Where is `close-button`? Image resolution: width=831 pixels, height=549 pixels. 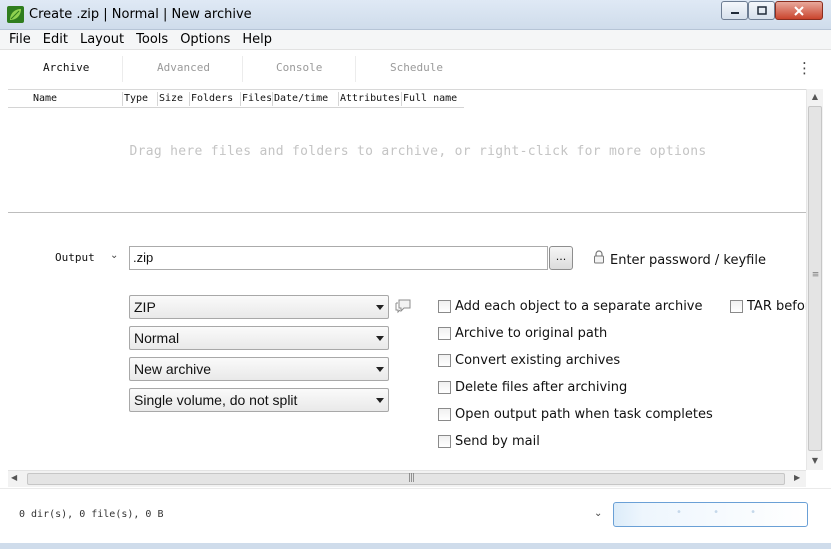
close-button is located at coordinates (799, 10).